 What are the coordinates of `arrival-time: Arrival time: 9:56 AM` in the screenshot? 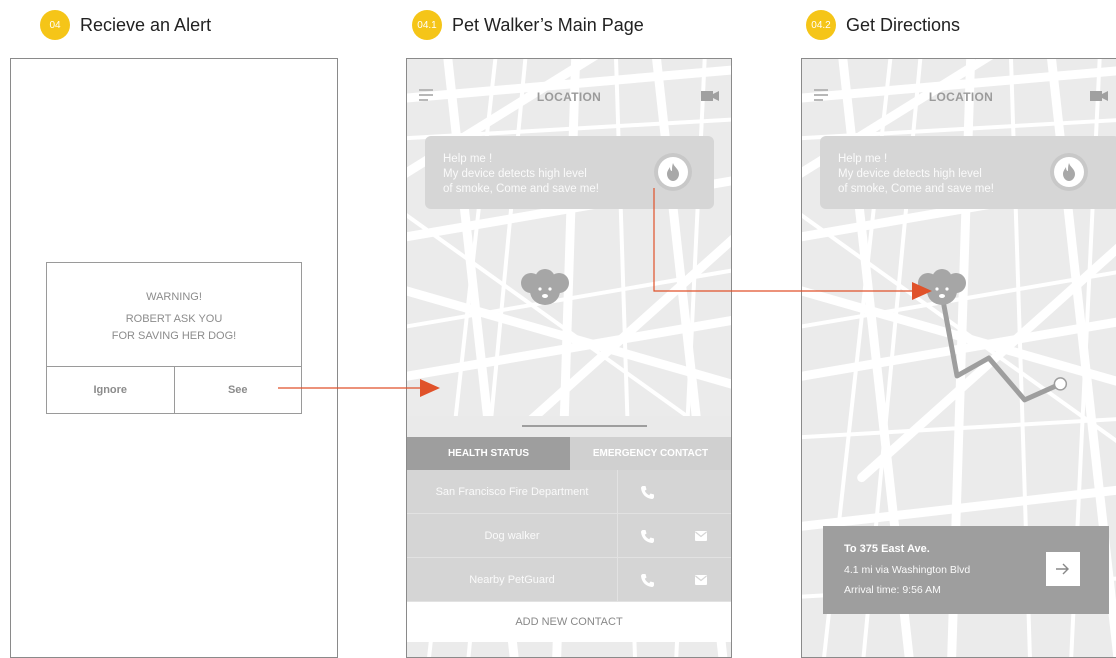 It's located at (892, 590).